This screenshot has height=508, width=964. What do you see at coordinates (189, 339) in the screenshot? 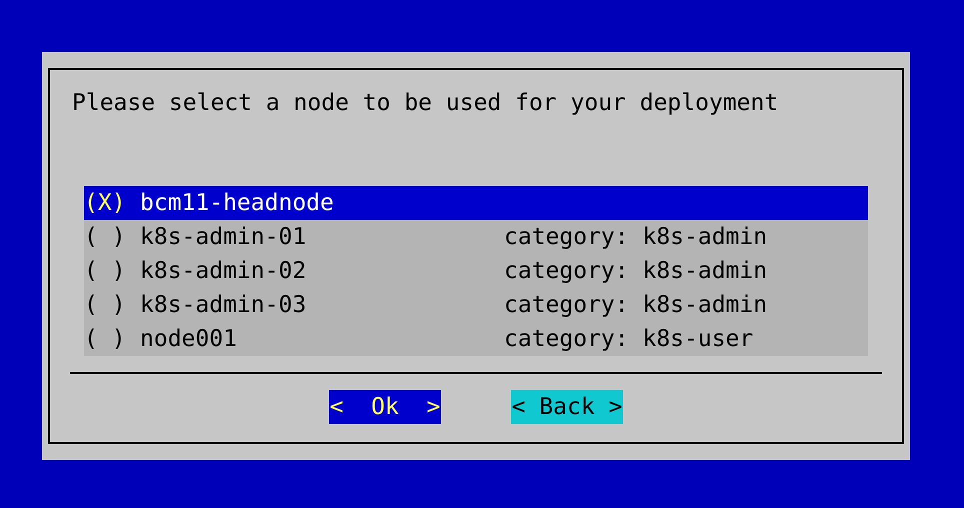
I see `node-name: node001` at bounding box center [189, 339].